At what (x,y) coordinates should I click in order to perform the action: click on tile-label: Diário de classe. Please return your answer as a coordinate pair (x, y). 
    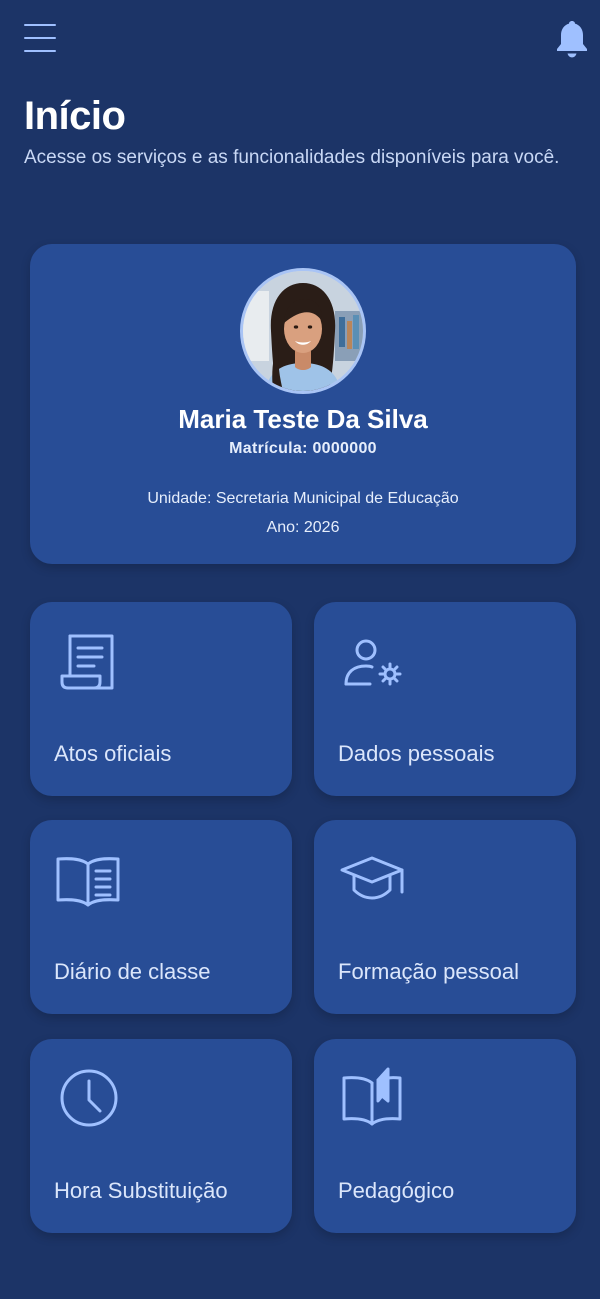
    Looking at the image, I should click on (132, 971).